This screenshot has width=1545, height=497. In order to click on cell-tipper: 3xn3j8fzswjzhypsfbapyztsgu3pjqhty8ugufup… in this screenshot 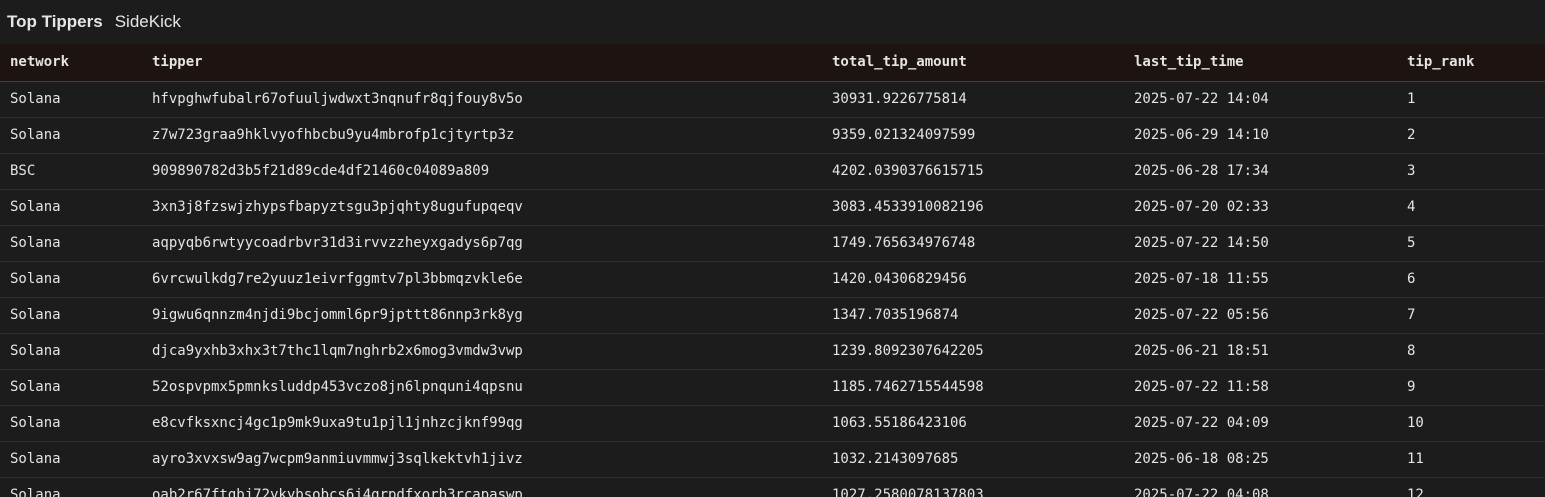, I will do `click(337, 207)`.